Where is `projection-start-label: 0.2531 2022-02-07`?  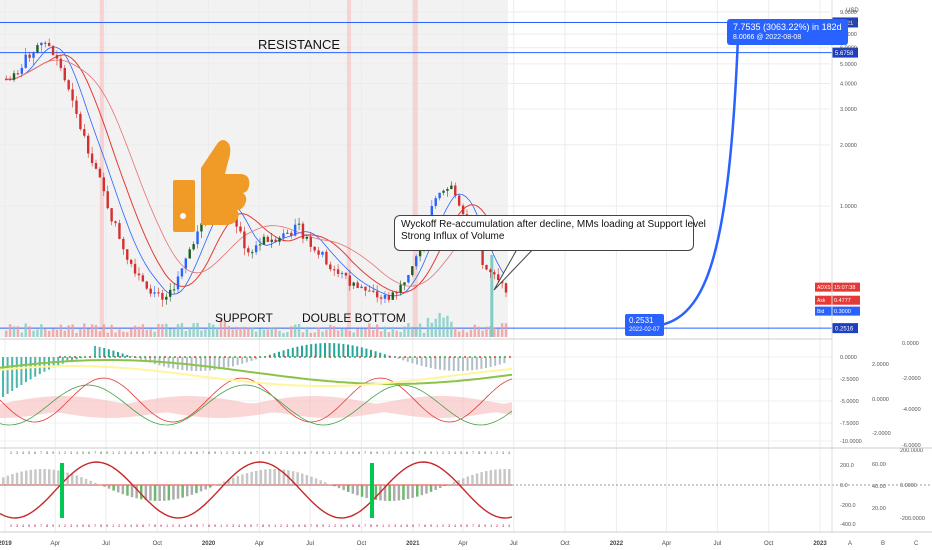 projection-start-label: 0.2531 2022-02-07 is located at coordinates (644, 325).